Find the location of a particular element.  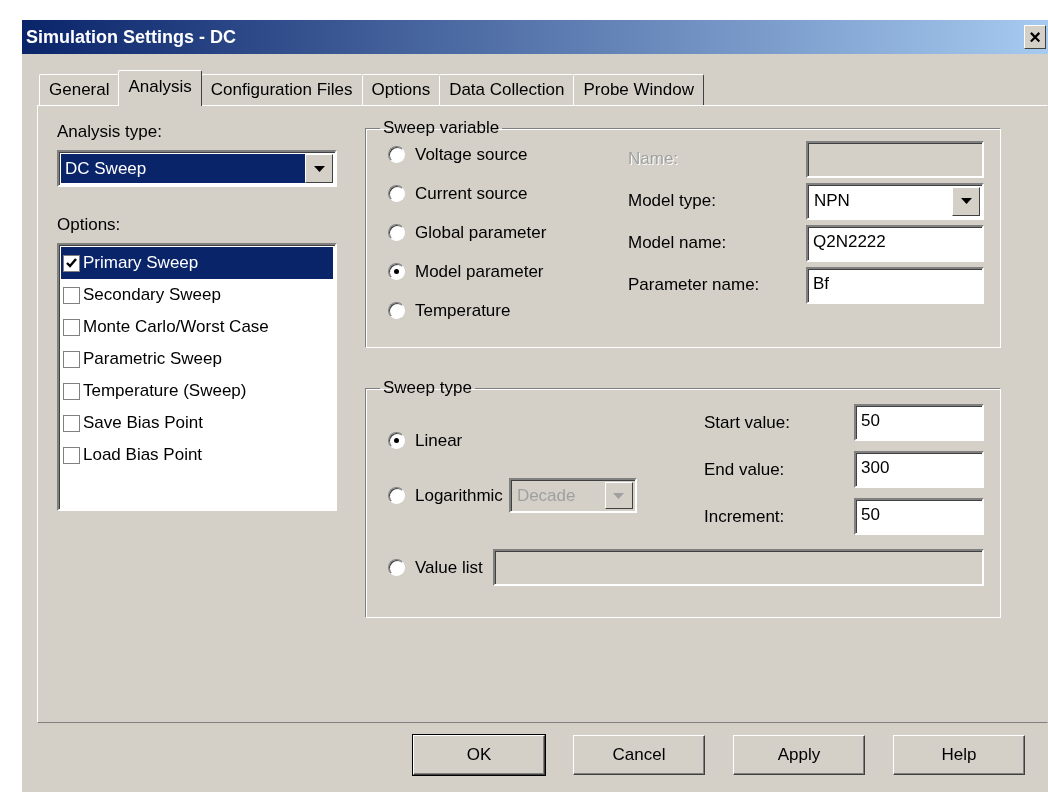

input-field: Q2N2222 is located at coordinates (895, 243).